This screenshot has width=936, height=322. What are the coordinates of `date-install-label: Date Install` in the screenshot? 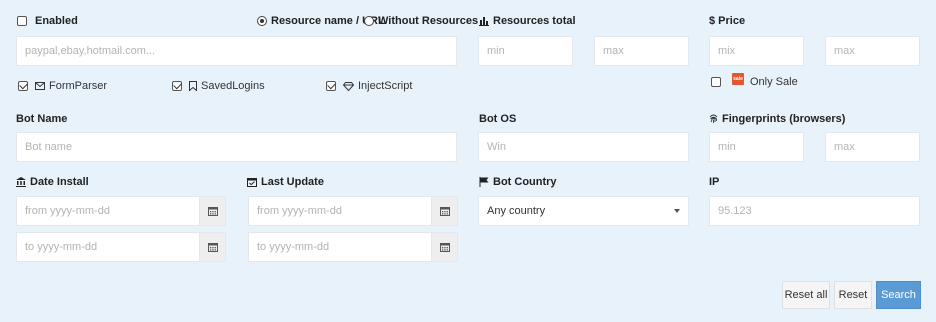 It's located at (59, 182).